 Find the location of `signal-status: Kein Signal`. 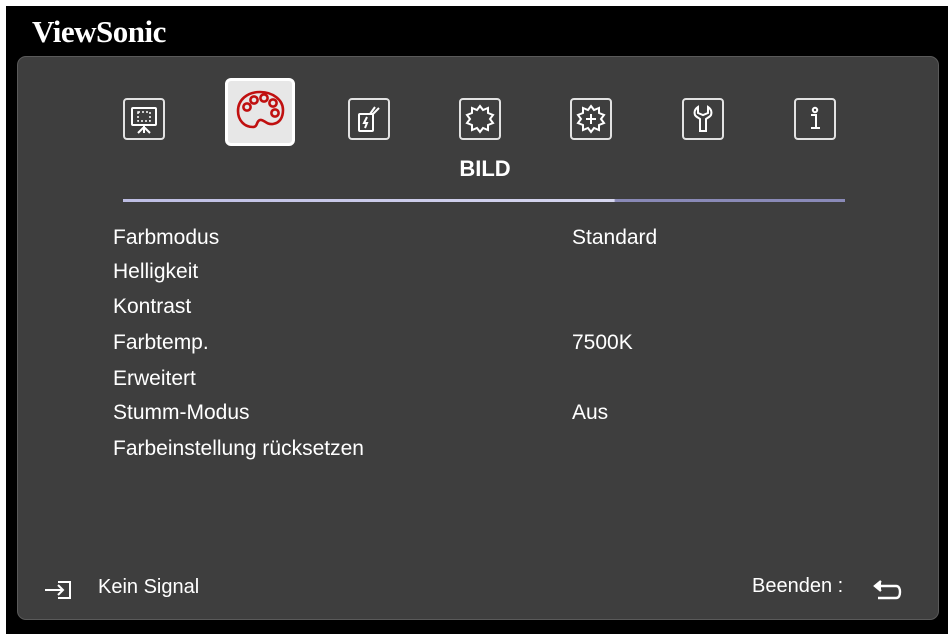

signal-status: Kein Signal is located at coordinates (149, 587).